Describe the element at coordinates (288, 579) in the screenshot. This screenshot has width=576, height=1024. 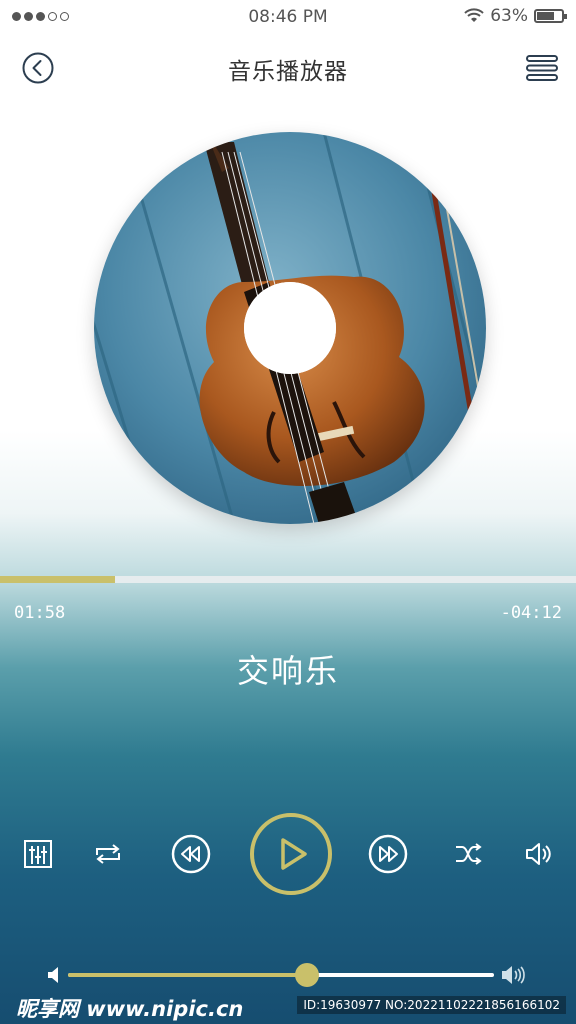
I see `playback-progress-bar` at that location.